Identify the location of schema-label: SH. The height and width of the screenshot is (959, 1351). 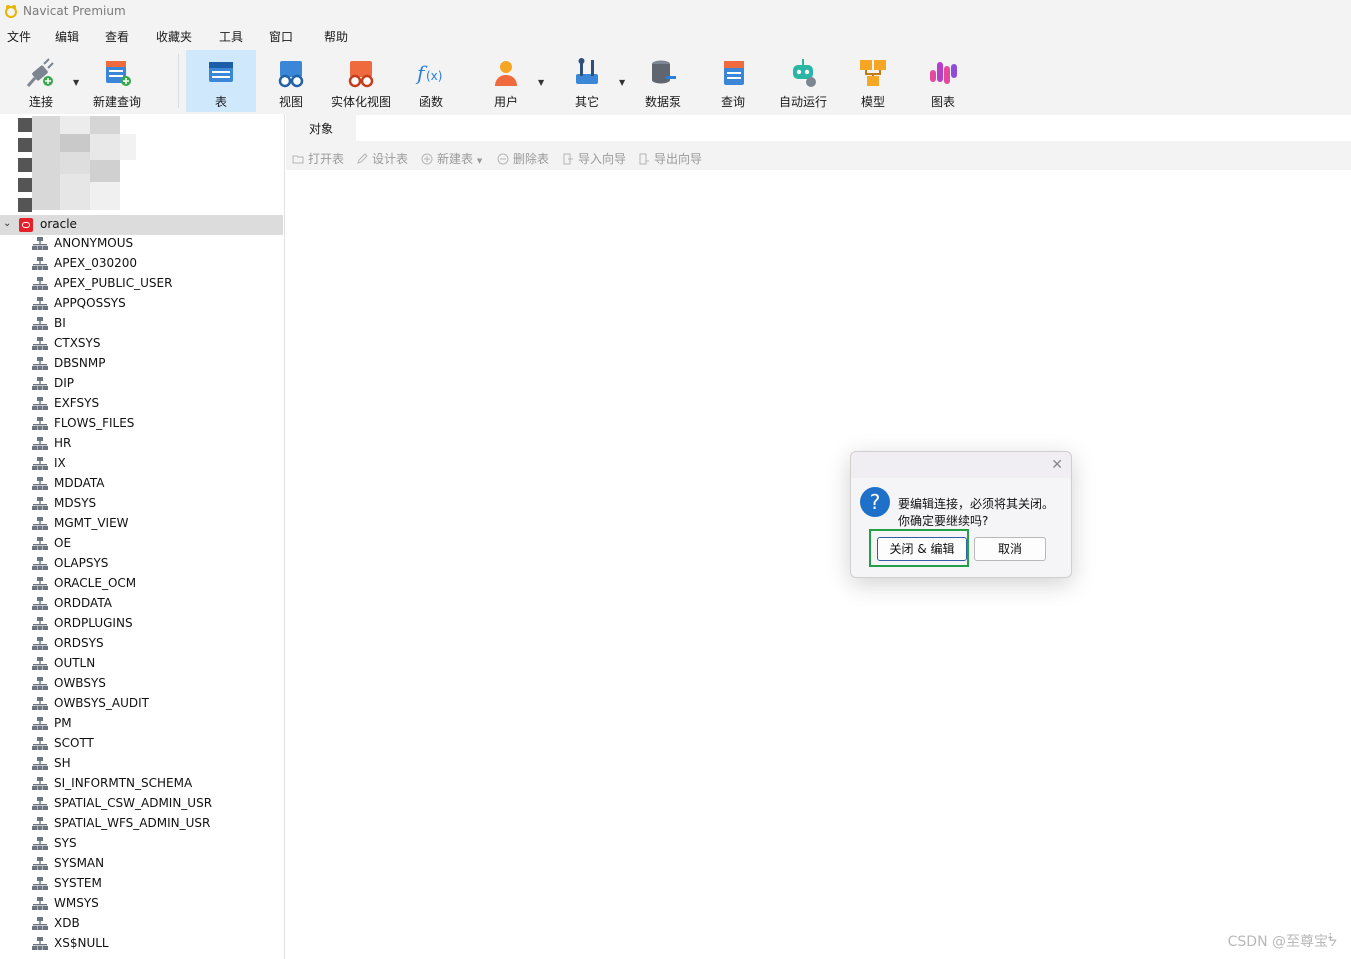
(62, 763).